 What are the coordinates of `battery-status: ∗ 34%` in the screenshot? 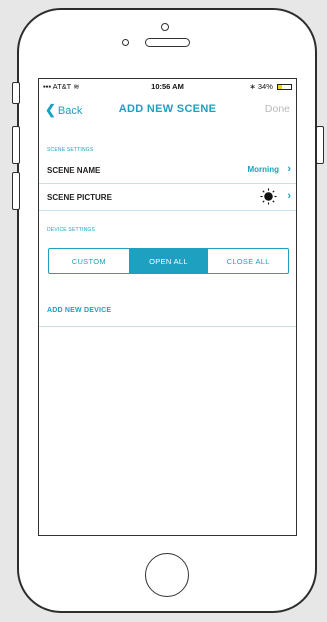 It's located at (270, 86).